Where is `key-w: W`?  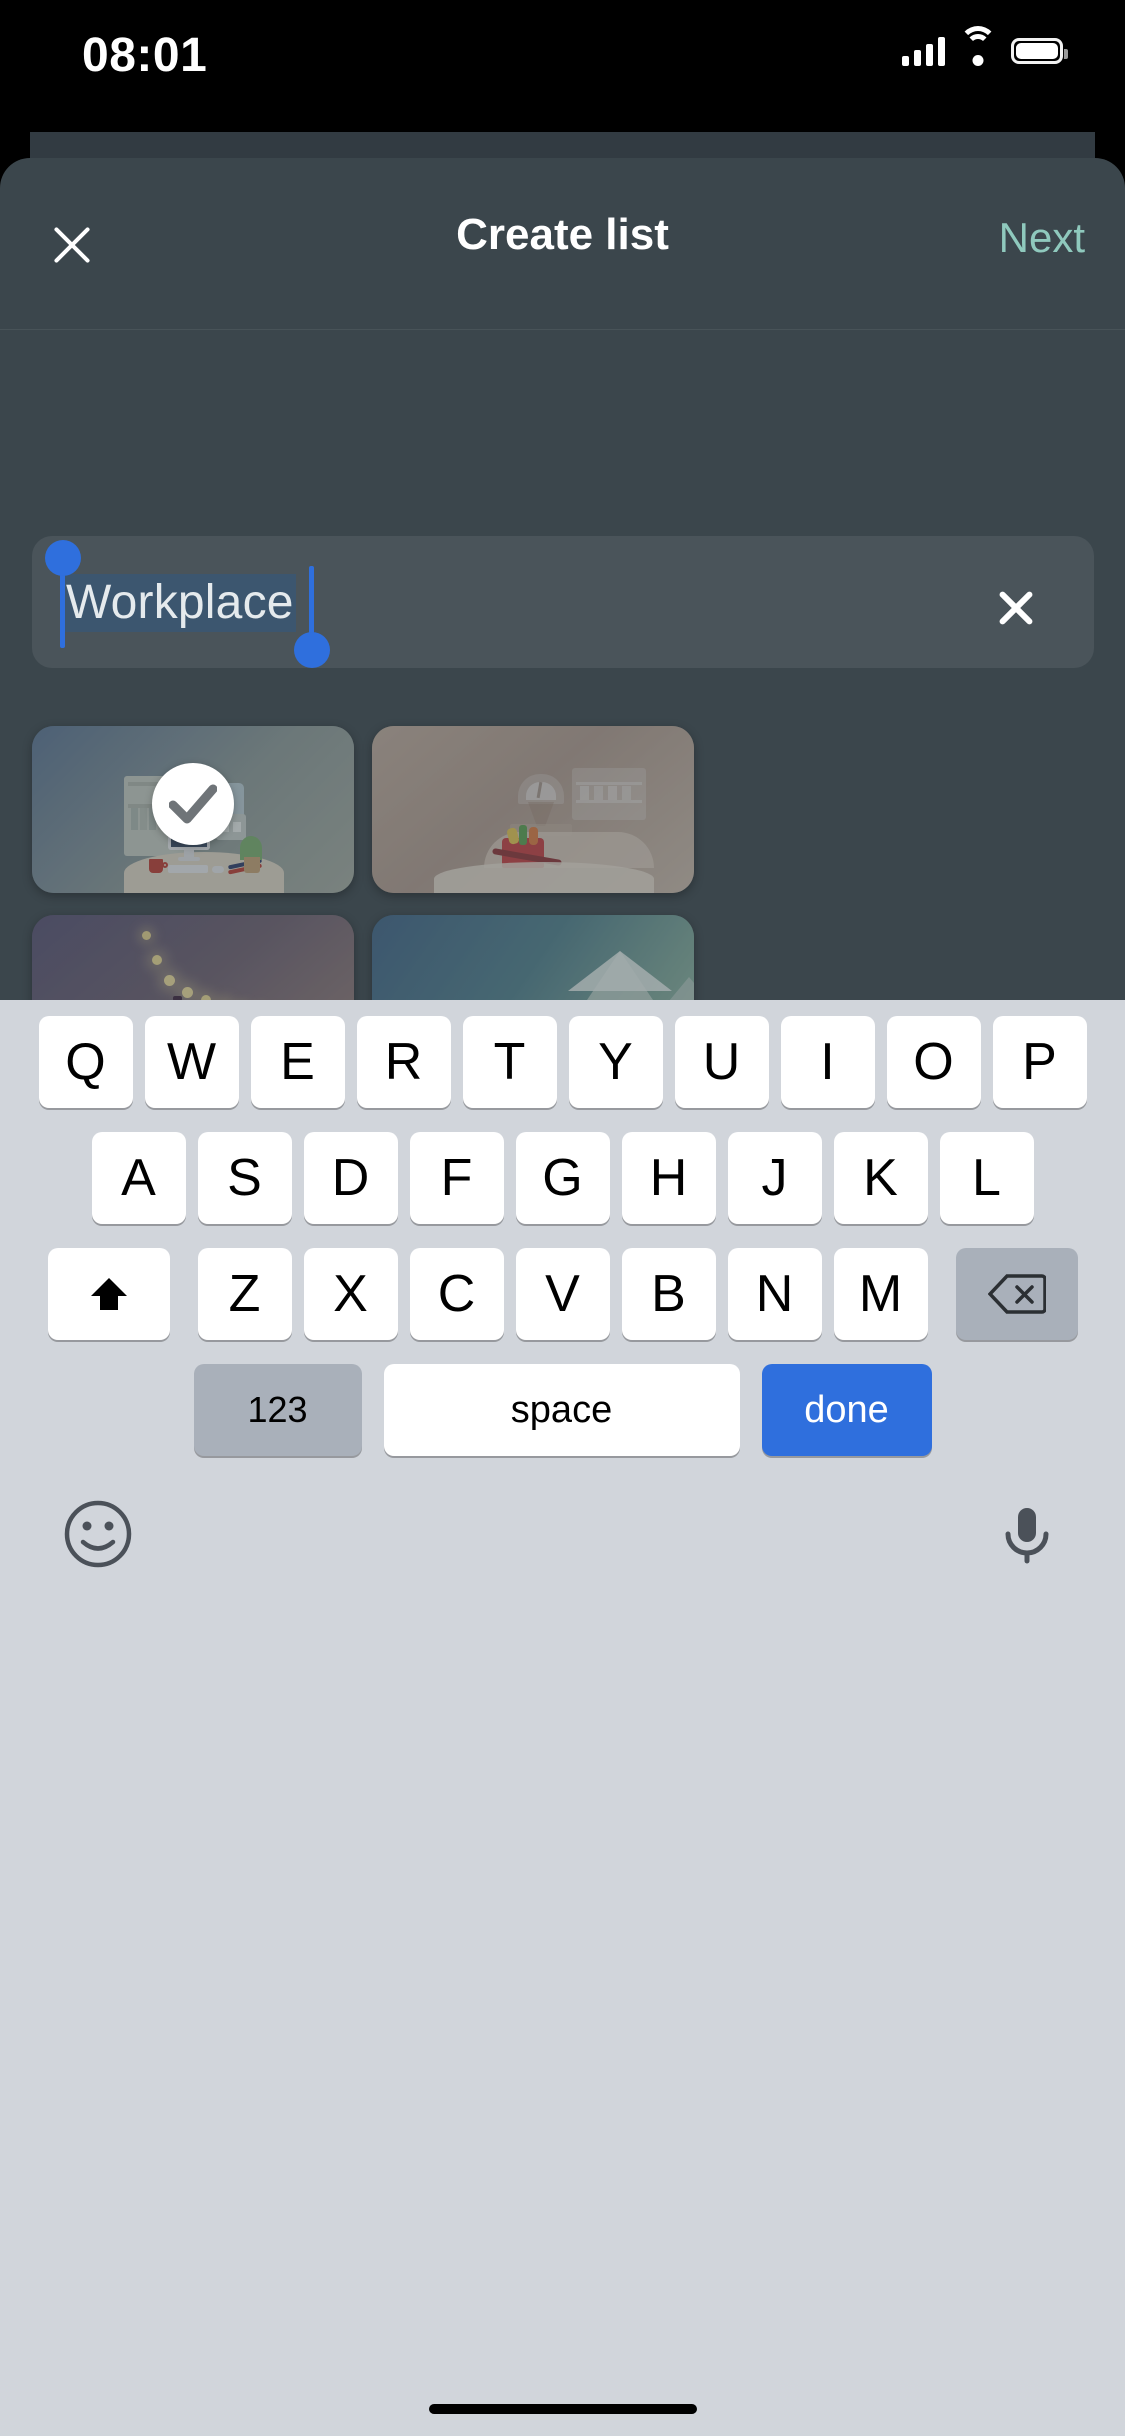 key-w: W is located at coordinates (191, 1062).